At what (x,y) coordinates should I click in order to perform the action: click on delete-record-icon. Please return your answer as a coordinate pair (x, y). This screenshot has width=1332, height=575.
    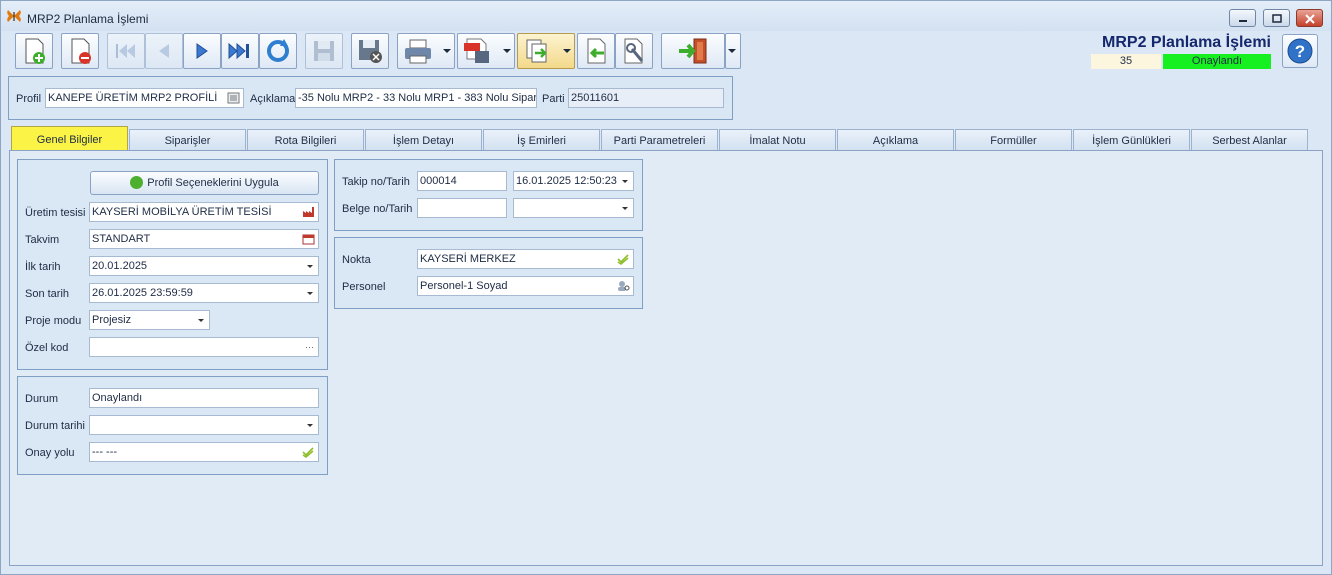
    Looking at the image, I should click on (81, 51).